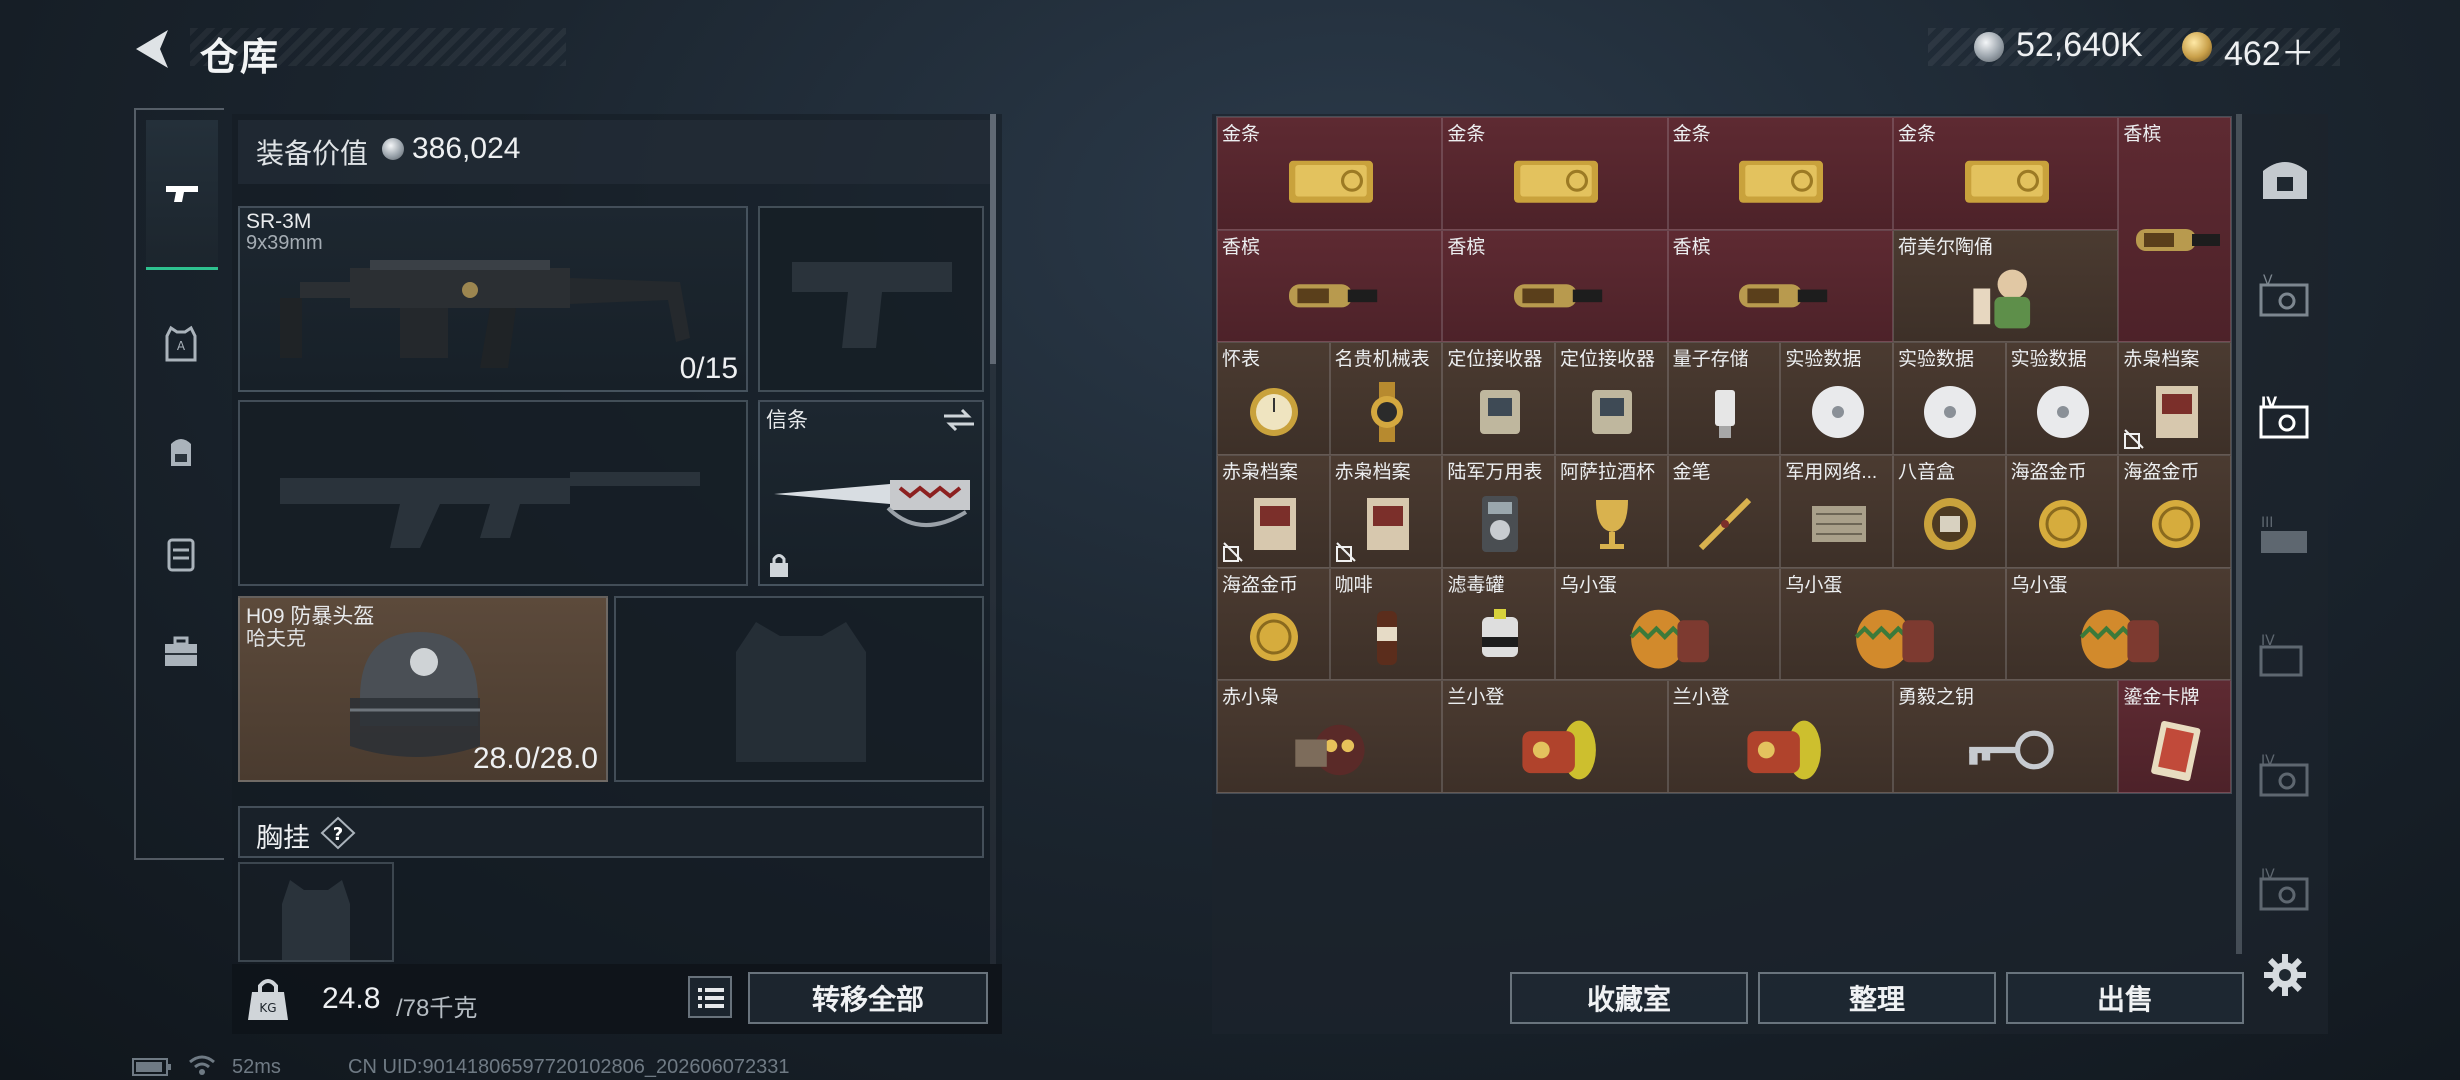 Image resolution: width=2460 pixels, height=1080 pixels. I want to click on riot-helmet-icon, so click(415, 694).